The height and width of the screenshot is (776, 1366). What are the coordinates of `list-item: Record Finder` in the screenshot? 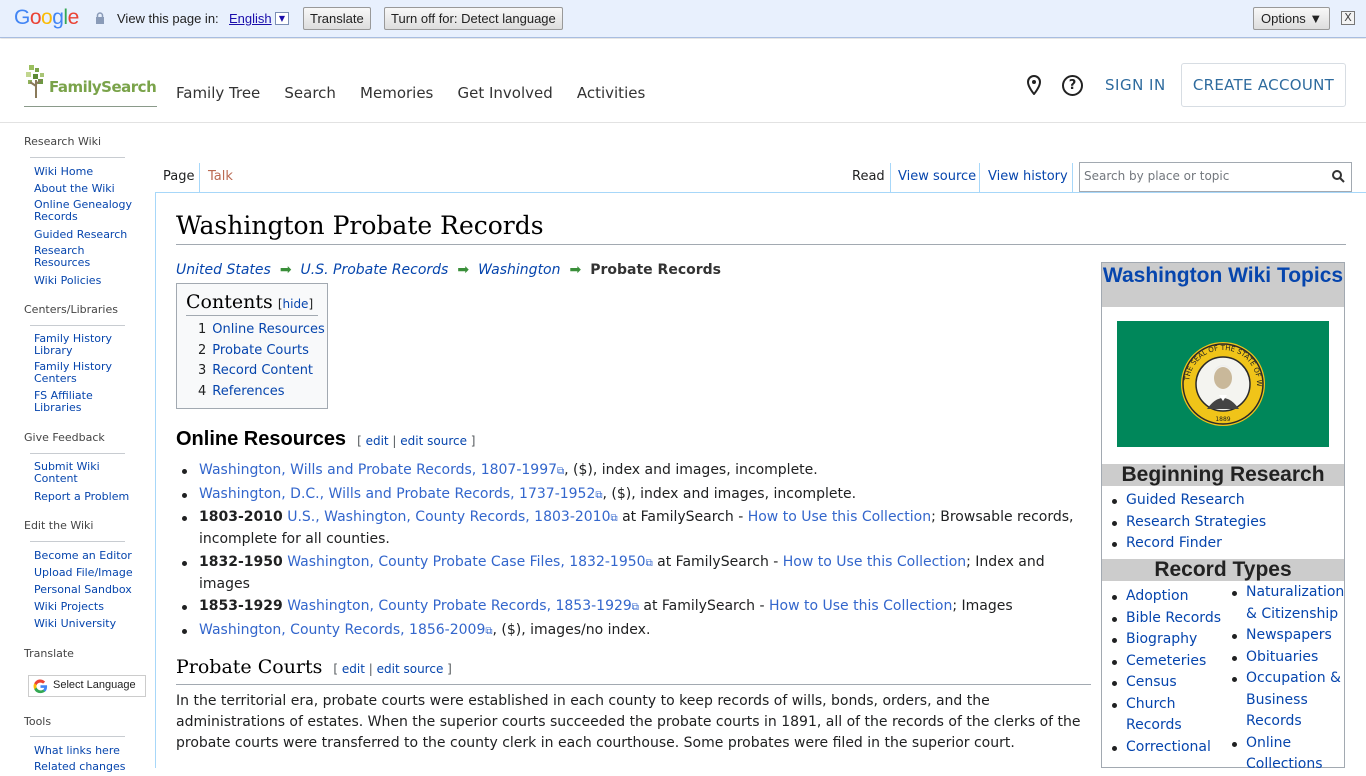 It's located at (1184, 544).